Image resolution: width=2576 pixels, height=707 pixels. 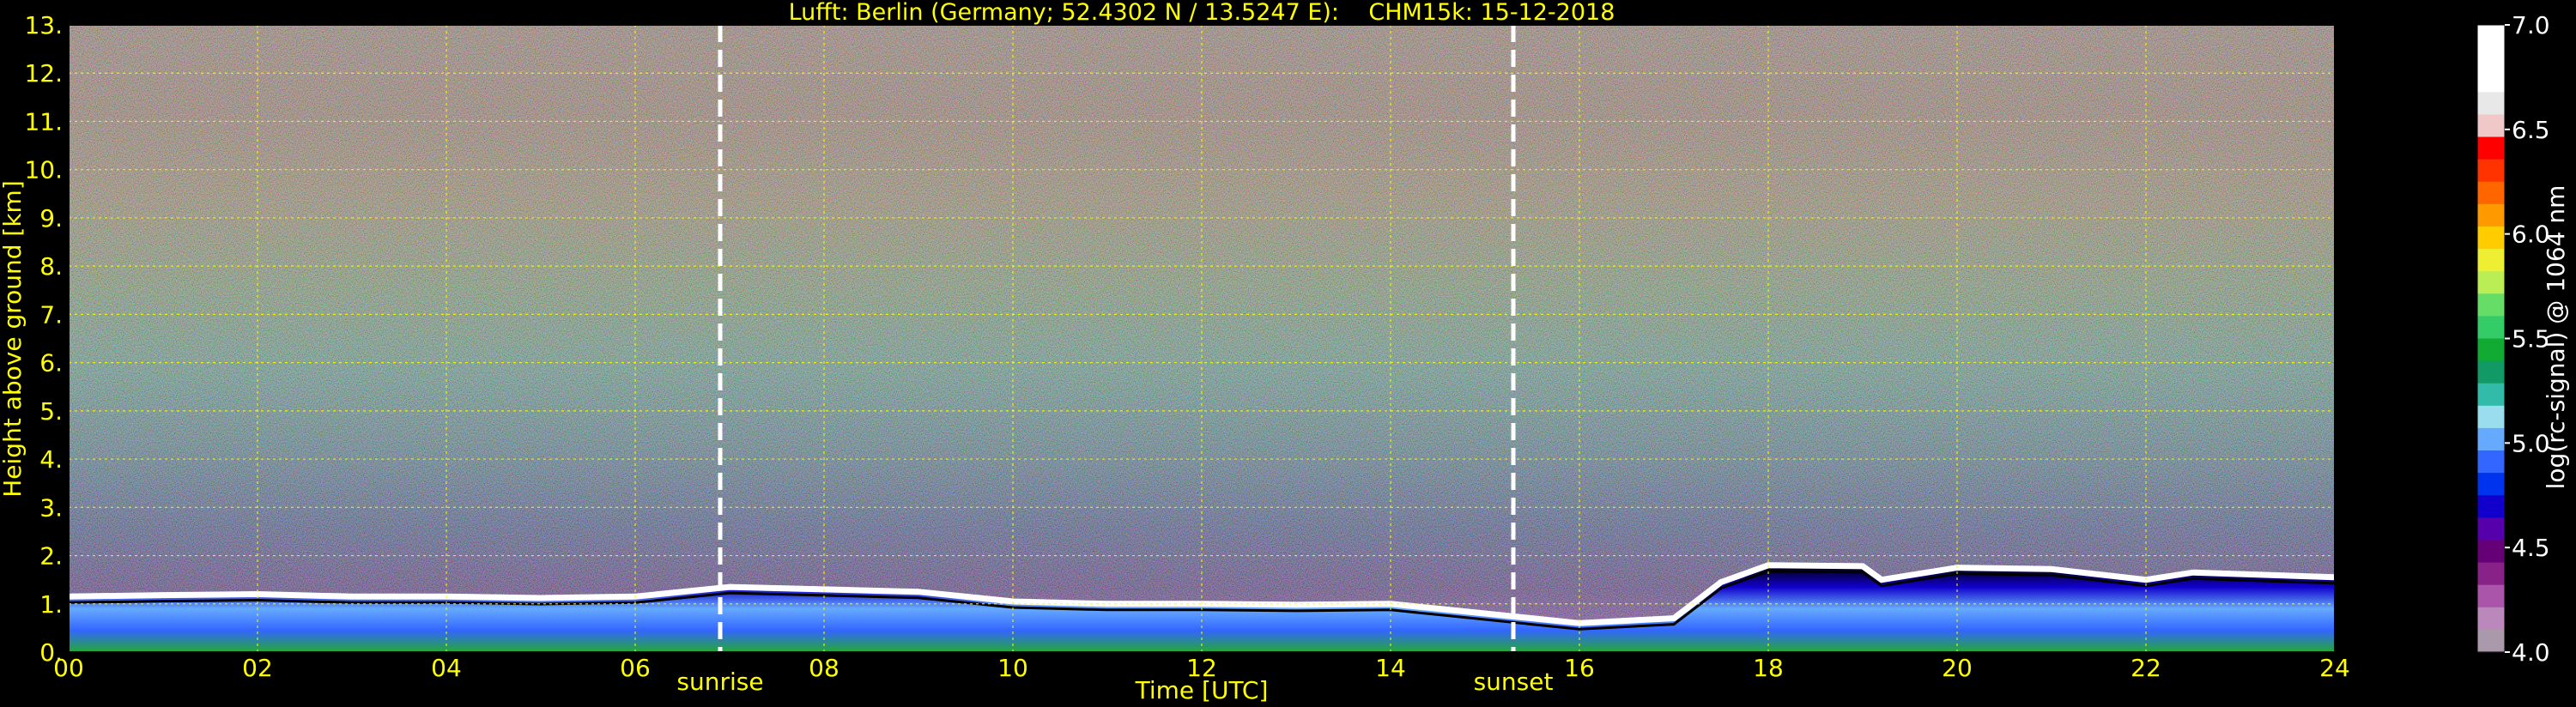 What do you see at coordinates (51, 508) in the screenshot?
I see `y-tick-label: 3.` at bounding box center [51, 508].